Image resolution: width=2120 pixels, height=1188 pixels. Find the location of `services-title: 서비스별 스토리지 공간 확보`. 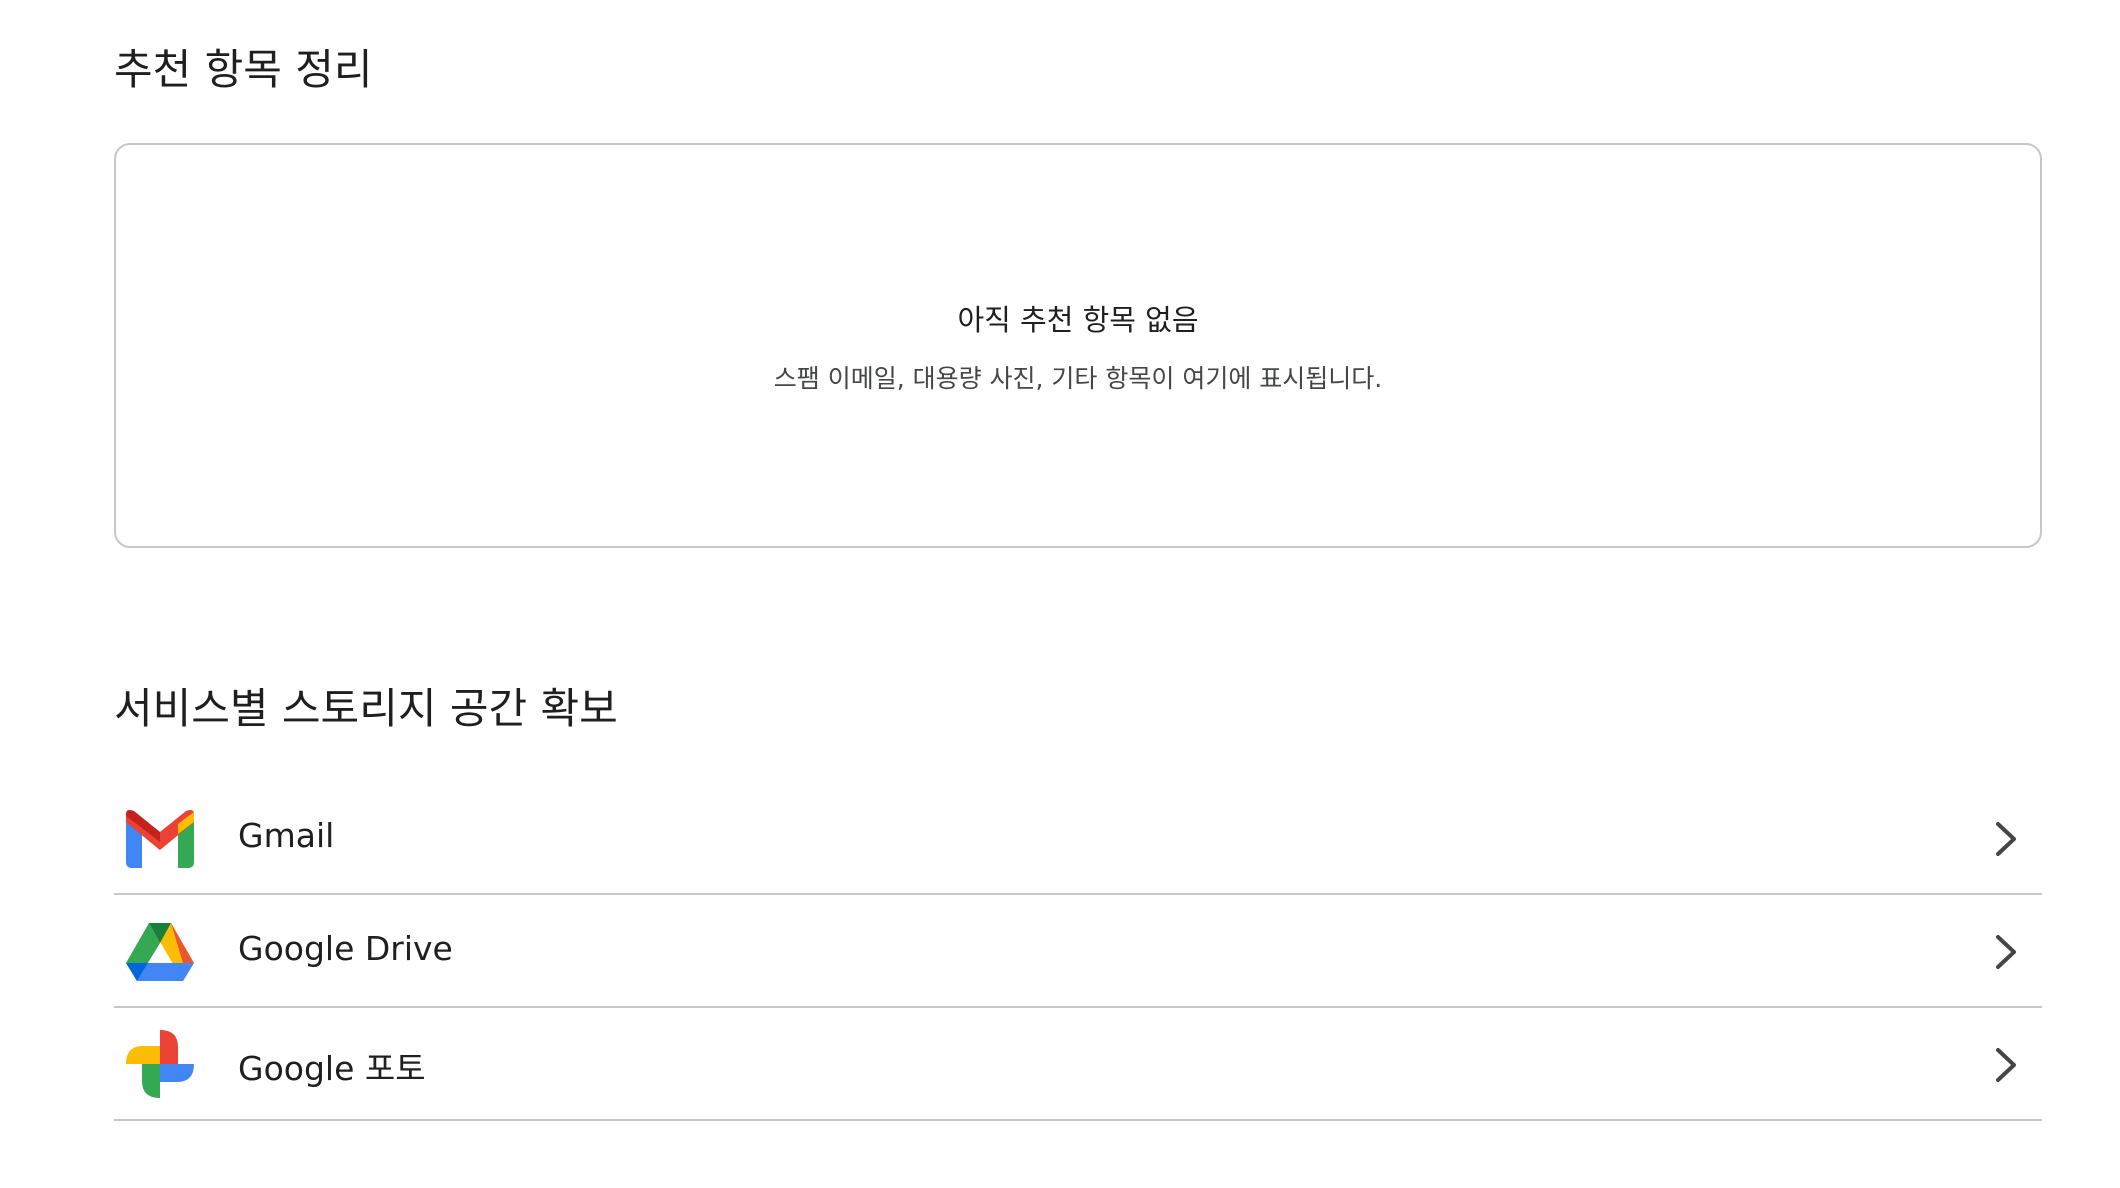

services-title: 서비스별 스토리지 공간 확보 is located at coordinates (366, 708).